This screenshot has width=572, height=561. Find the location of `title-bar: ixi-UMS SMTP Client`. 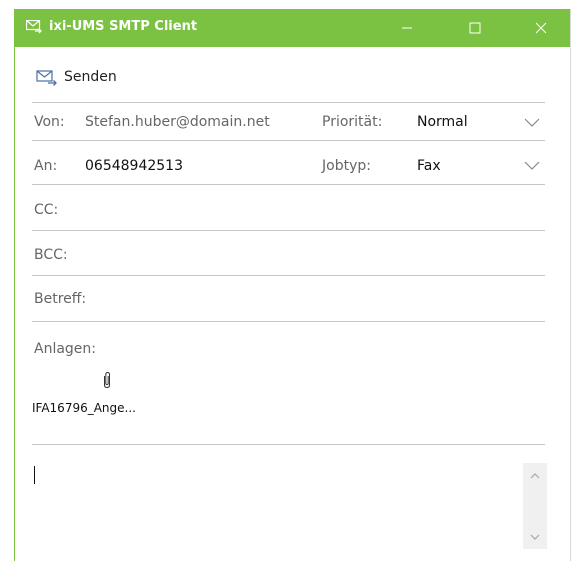

title-bar: ixi-UMS SMTP Client is located at coordinates (292, 28).